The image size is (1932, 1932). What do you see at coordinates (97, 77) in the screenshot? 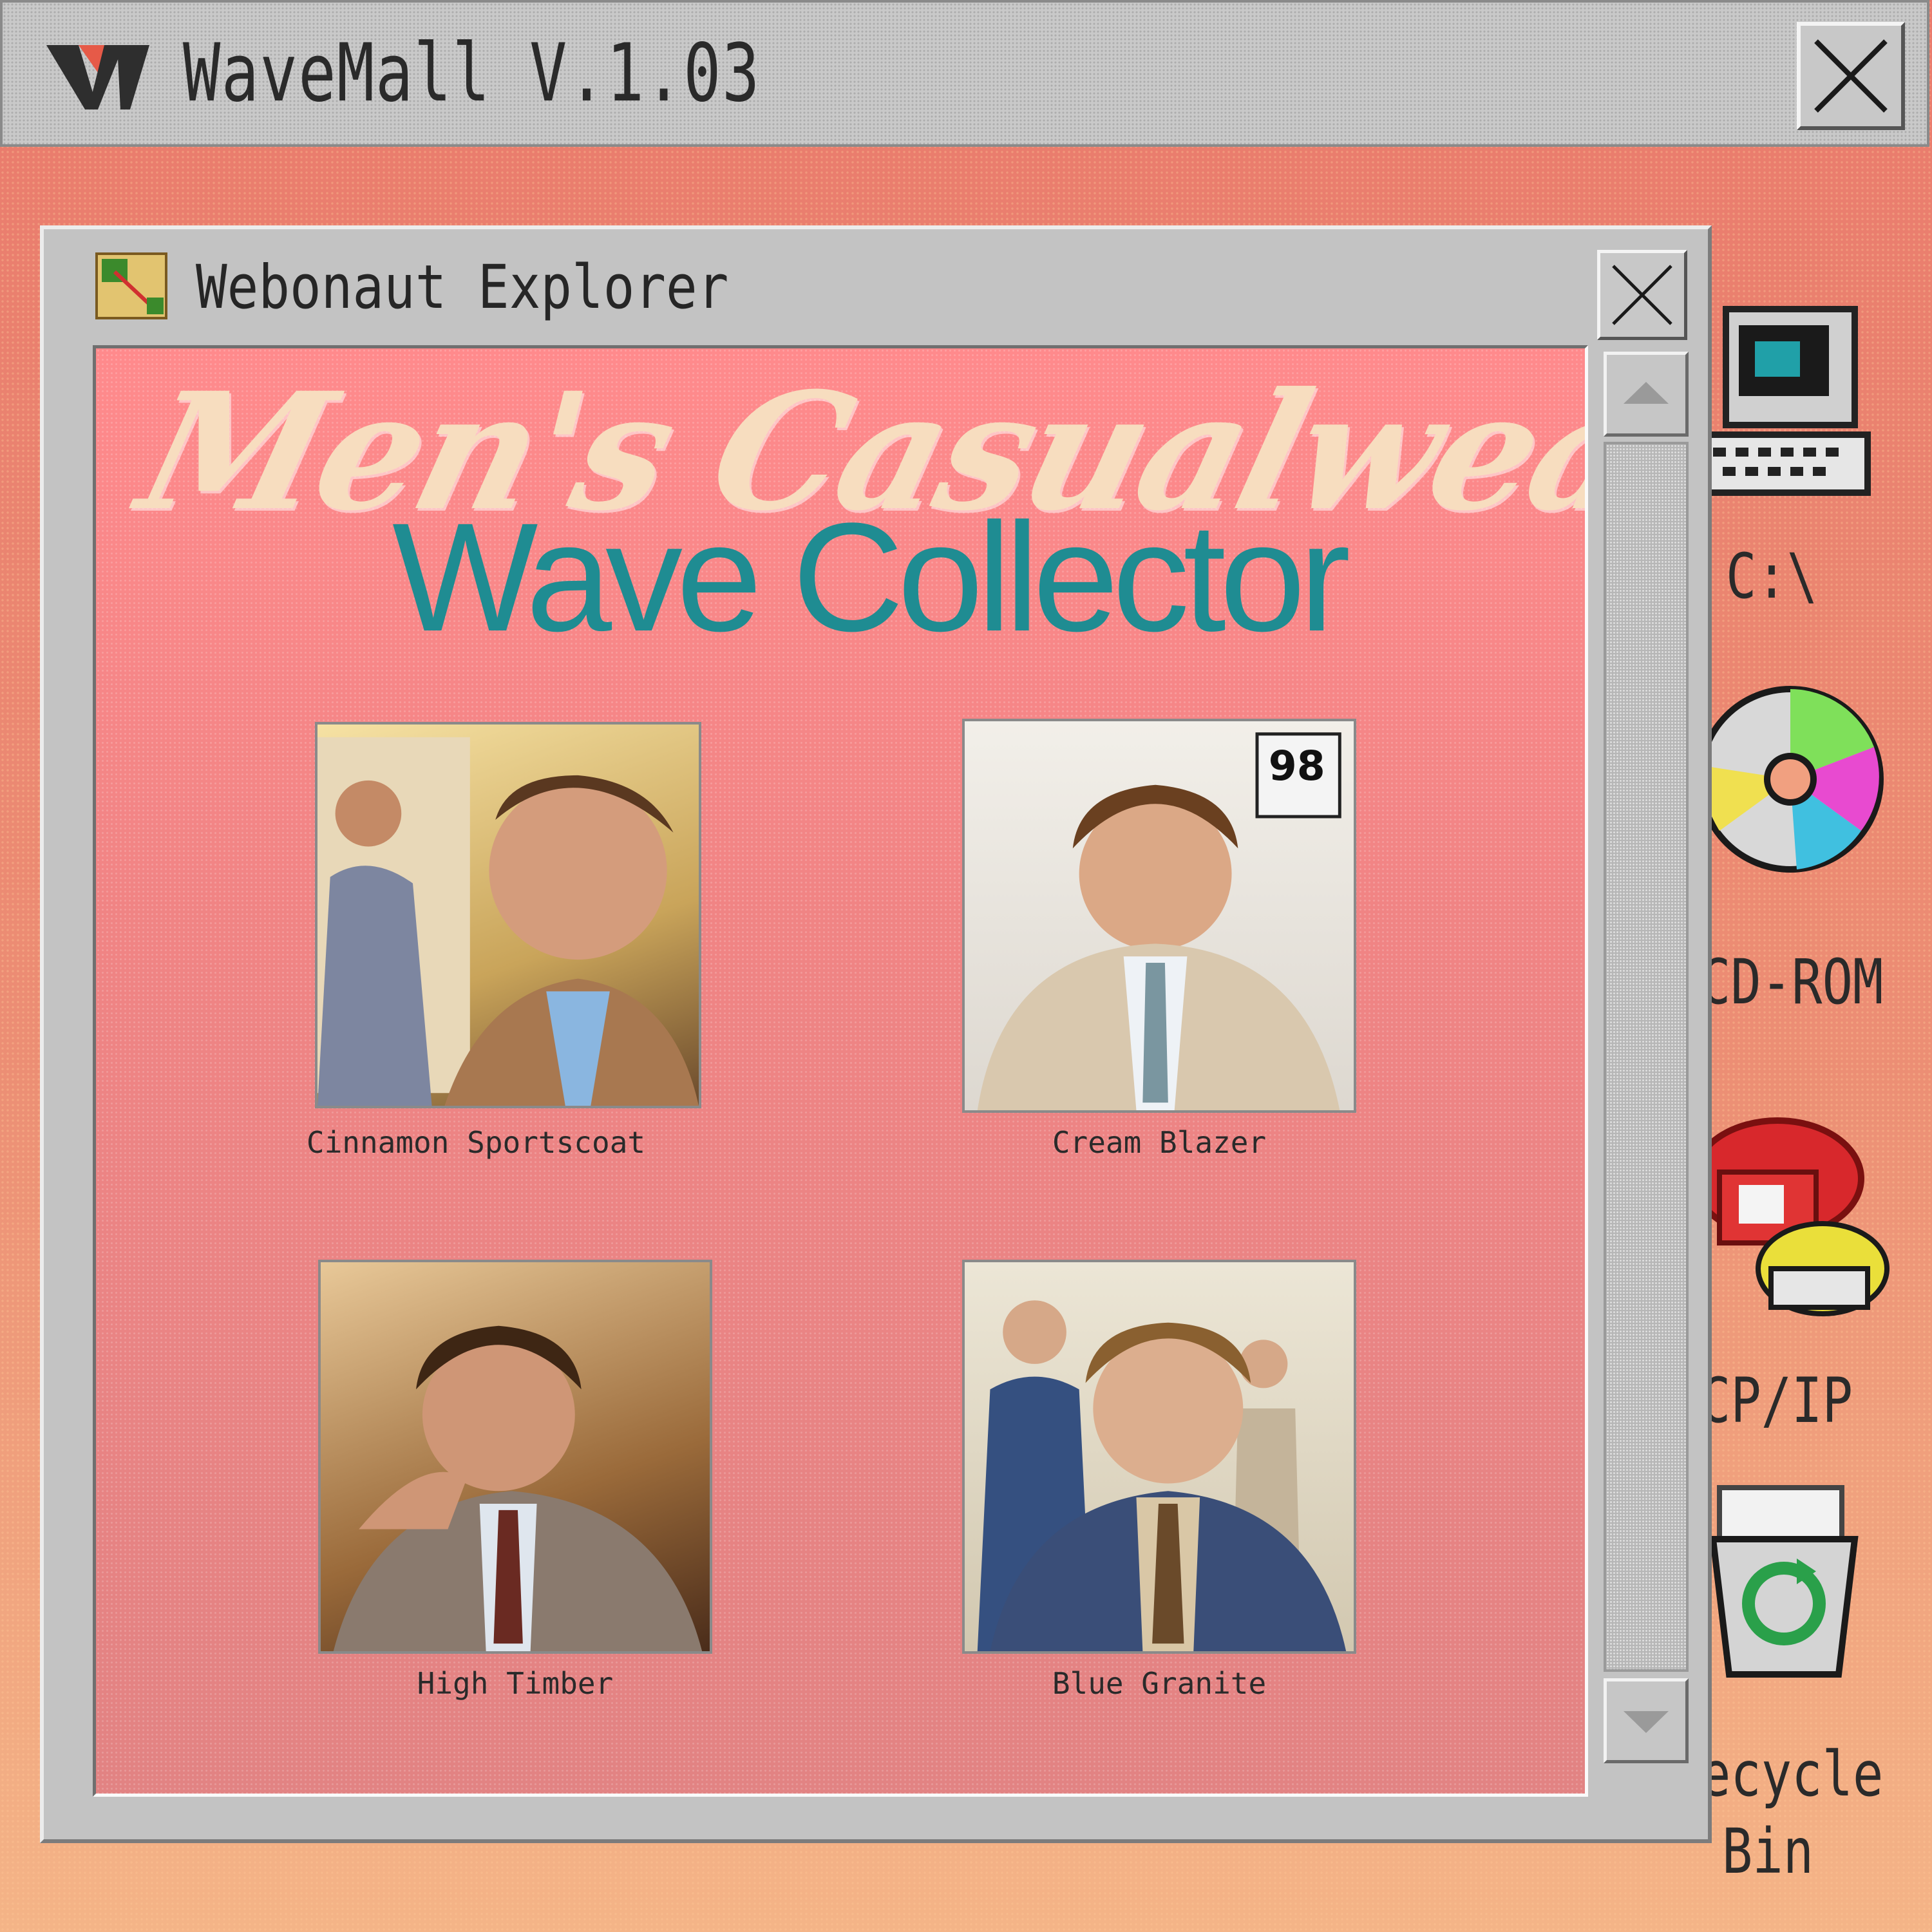
I see `wavemall-logo-icon` at bounding box center [97, 77].